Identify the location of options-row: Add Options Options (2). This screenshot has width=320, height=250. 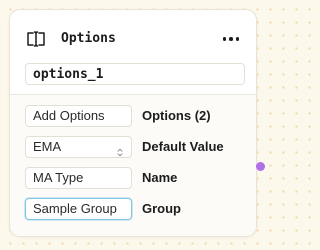
(140, 116).